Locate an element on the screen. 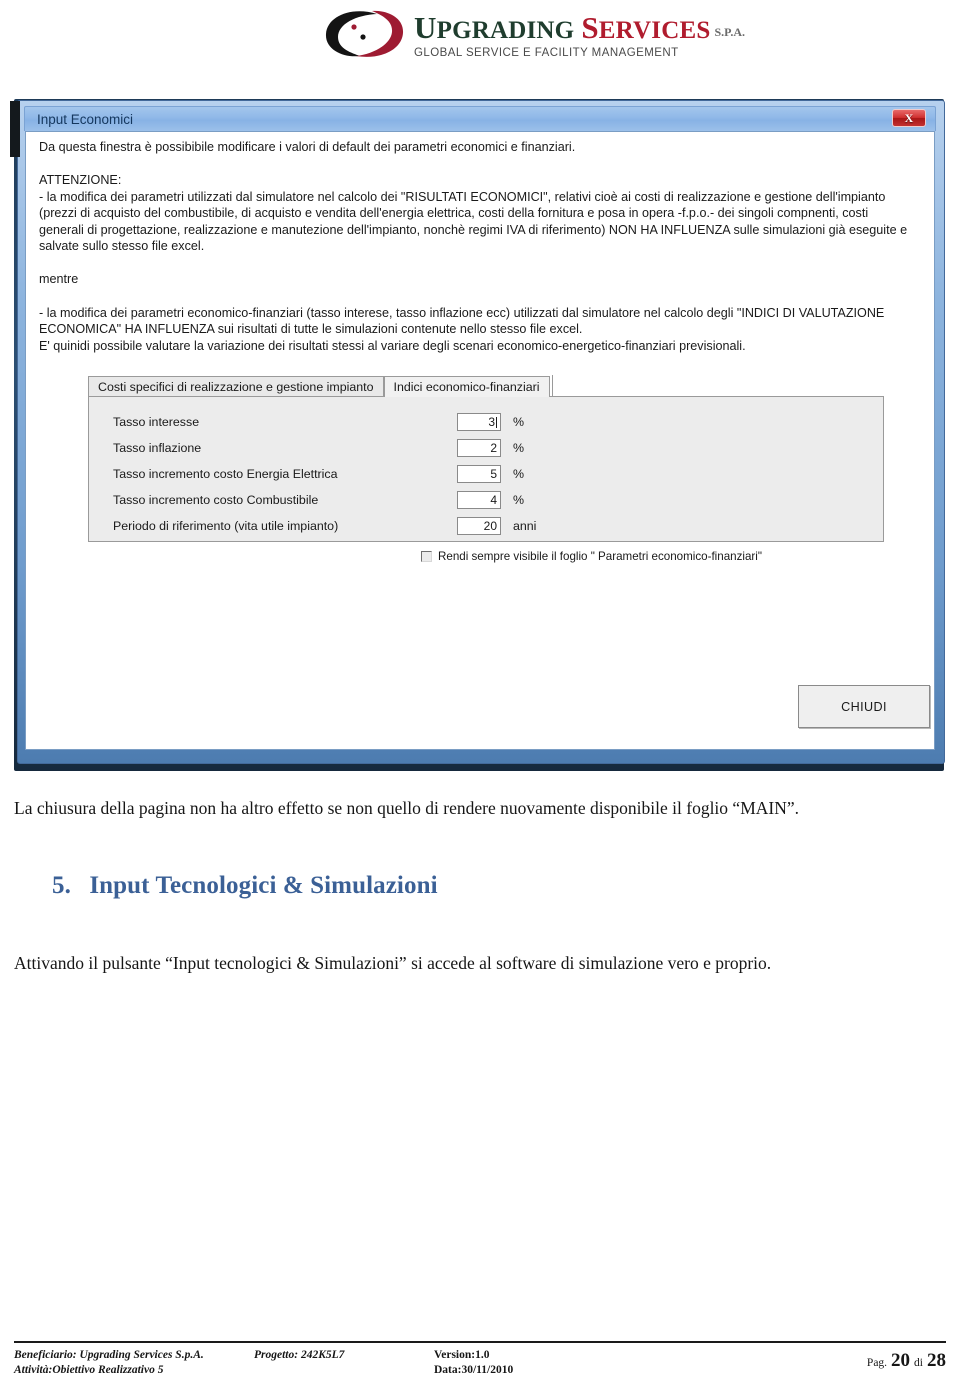 The height and width of the screenshot is (1381, 960). tab-indici-economico-finanziari: Indici economico-finanziari is located at coordinates (466, 386).